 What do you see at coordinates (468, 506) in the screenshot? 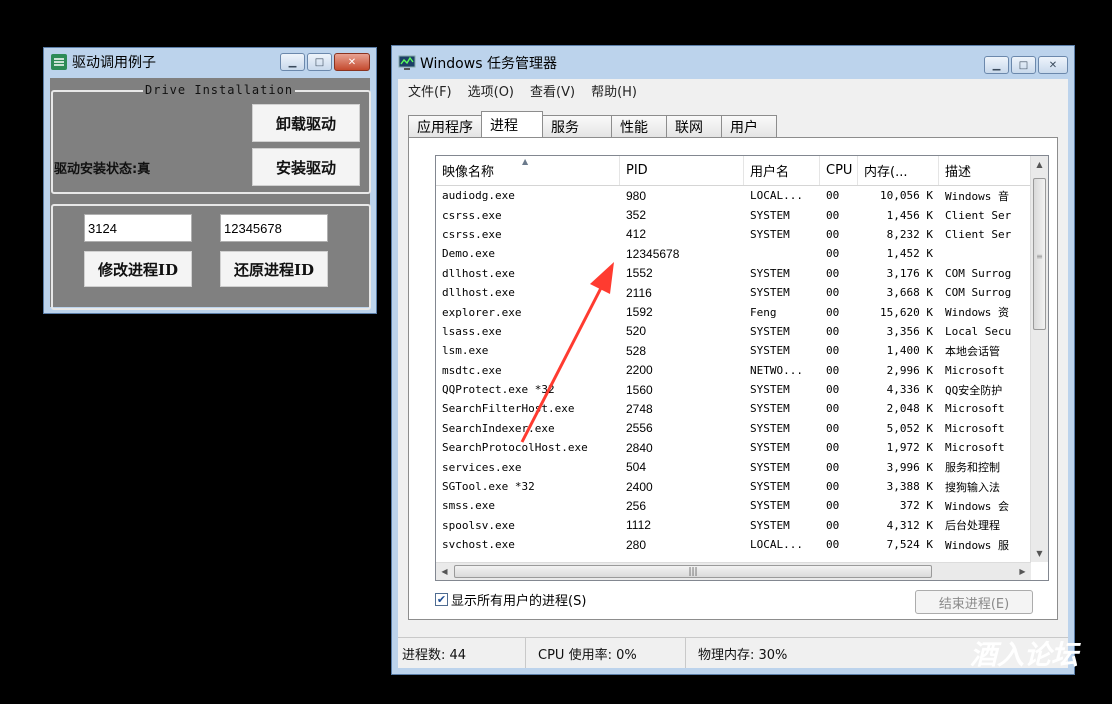
I see `cell-image-name: smss.exe` at bounding box center [468, 506].